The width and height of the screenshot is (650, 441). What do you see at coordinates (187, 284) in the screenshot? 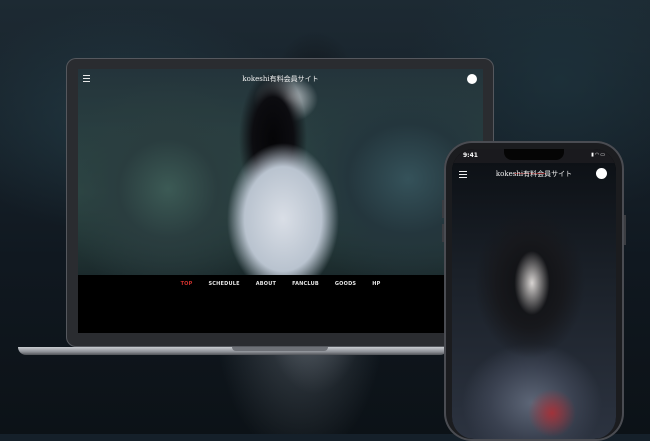
I see `nav-item-top: TOP` at bounding box center [187, 284].